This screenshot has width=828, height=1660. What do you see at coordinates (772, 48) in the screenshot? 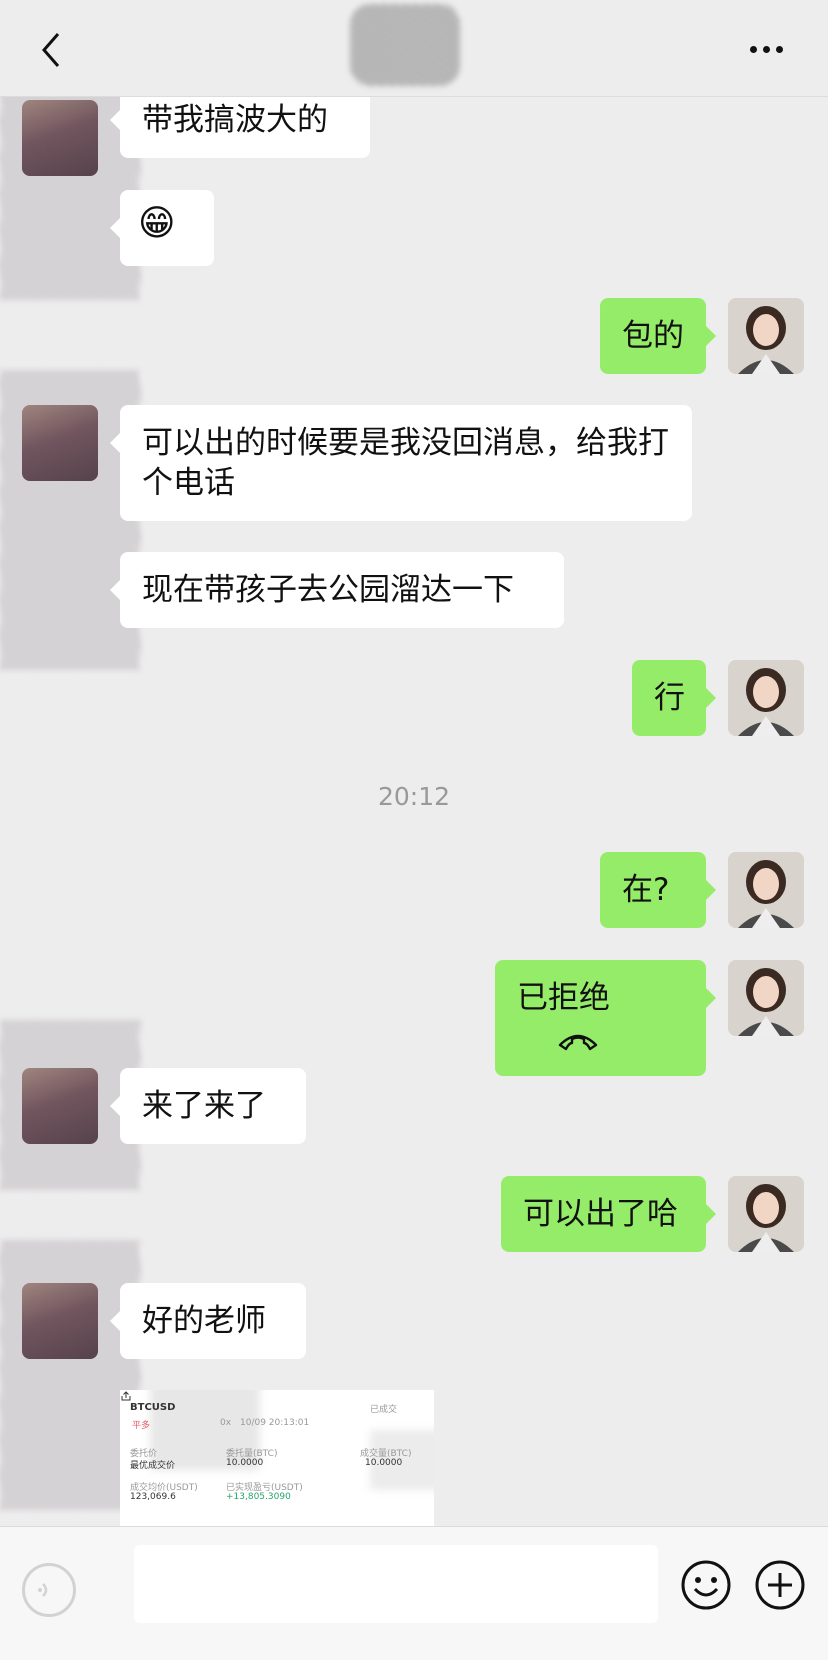
I see `more-options-button` at bounding box center [772, 48].